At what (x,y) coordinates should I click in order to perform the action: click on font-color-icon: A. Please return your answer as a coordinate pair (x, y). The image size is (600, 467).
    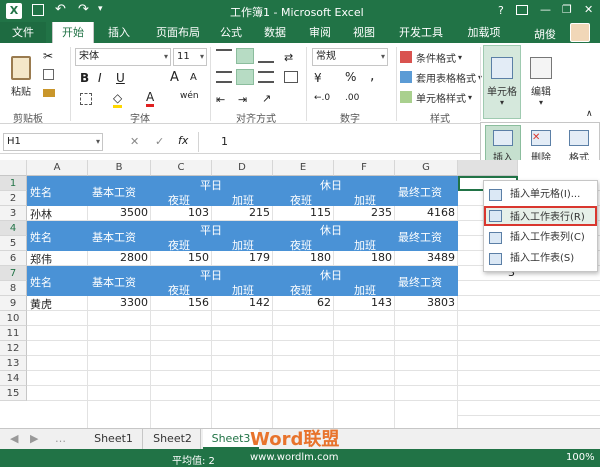
    Looking at the image, I should click on (150, 98).